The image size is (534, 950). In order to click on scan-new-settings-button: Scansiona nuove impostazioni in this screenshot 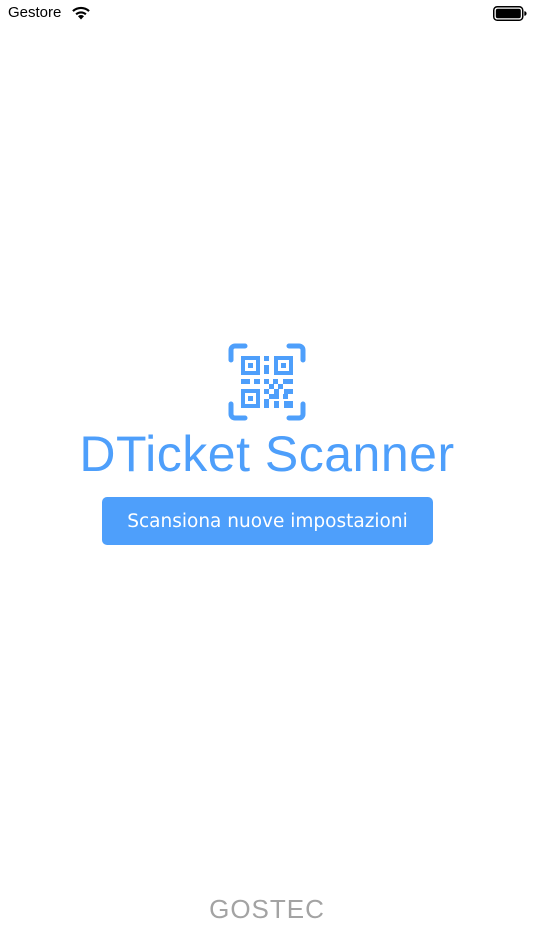, I will do `click(267, 521)`.